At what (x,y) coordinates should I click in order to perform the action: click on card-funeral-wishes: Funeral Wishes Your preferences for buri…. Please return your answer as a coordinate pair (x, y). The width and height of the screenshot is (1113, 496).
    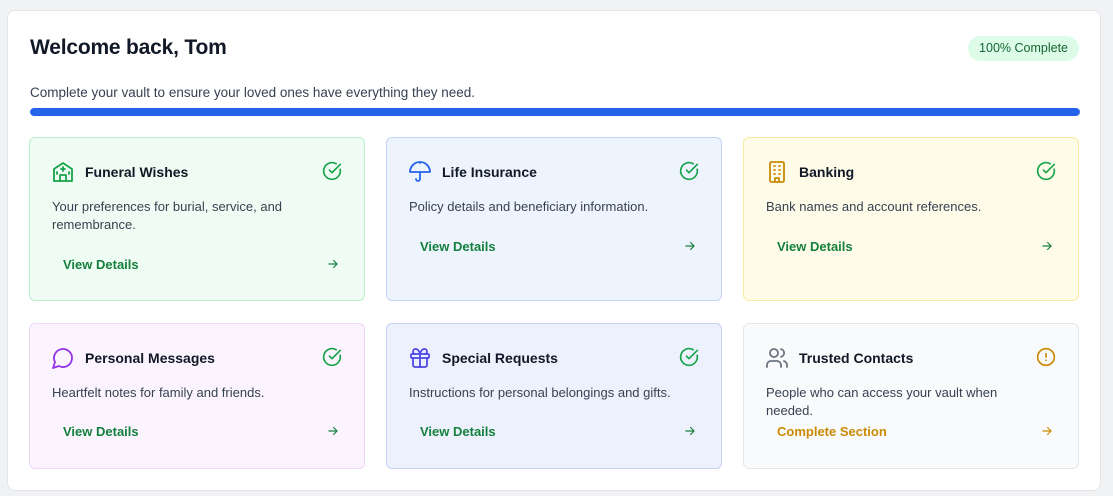
    Looking at the image, I should click on (197, 219).